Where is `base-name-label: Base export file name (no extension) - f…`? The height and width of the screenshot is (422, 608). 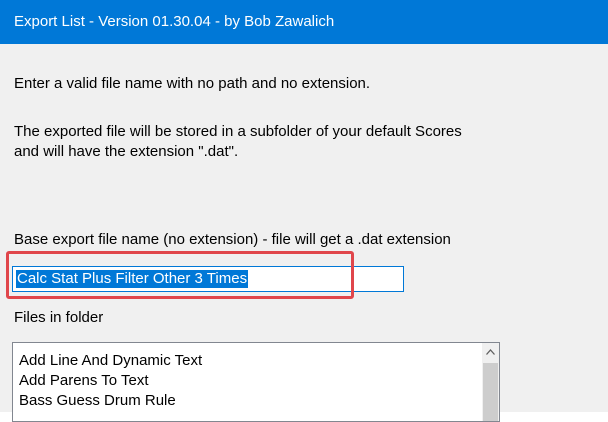 base-name-label: Base export file name (no extension) - f… is located at coordinates (232, 239).